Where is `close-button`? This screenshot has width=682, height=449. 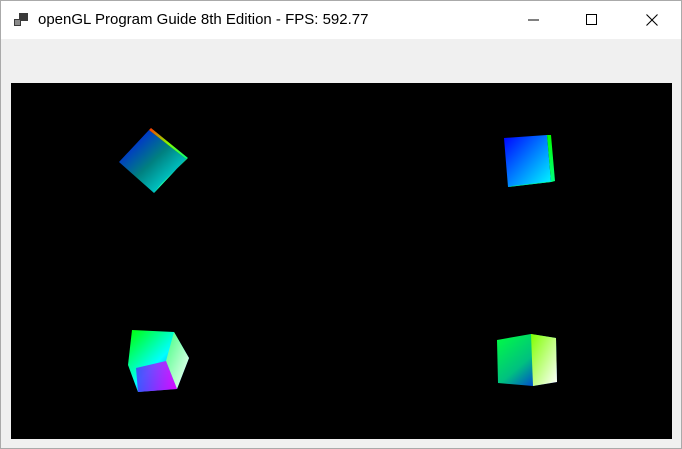 close-button is located at coordinates (652, 20).